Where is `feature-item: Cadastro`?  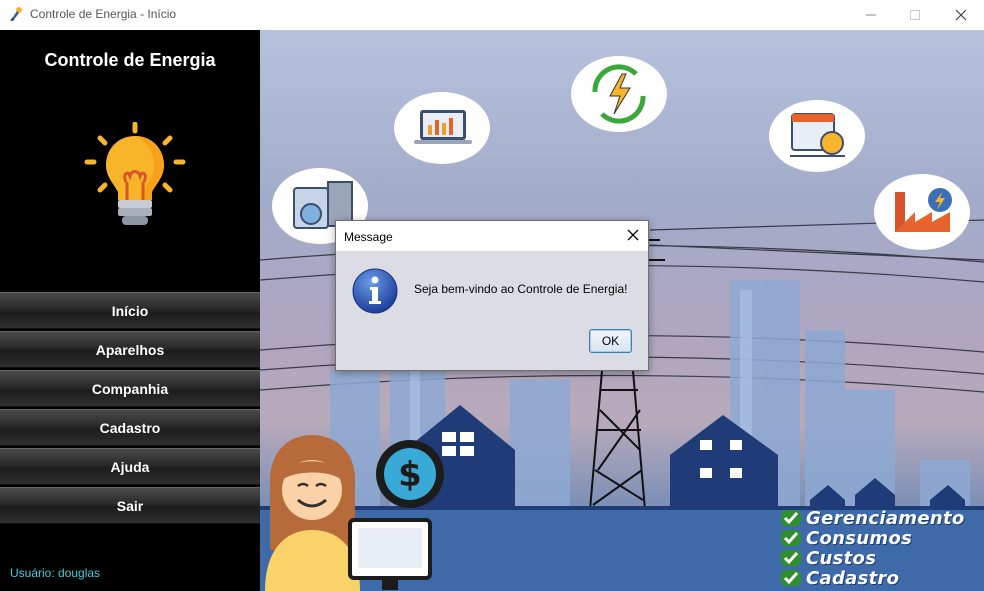 feature-item: Cadastro is located at coordinates (872, 578).